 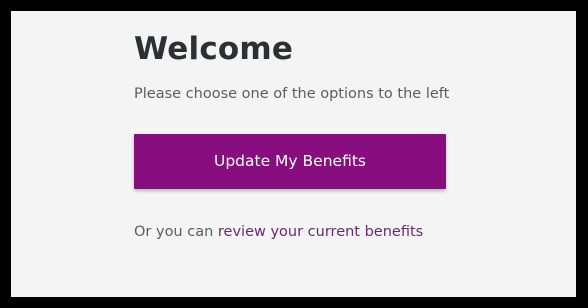 What do you see at coordinates (290, 161) in the screenshot?
I see `update-benefits-button: Update My Benefits` at bounding box center [290, 161].